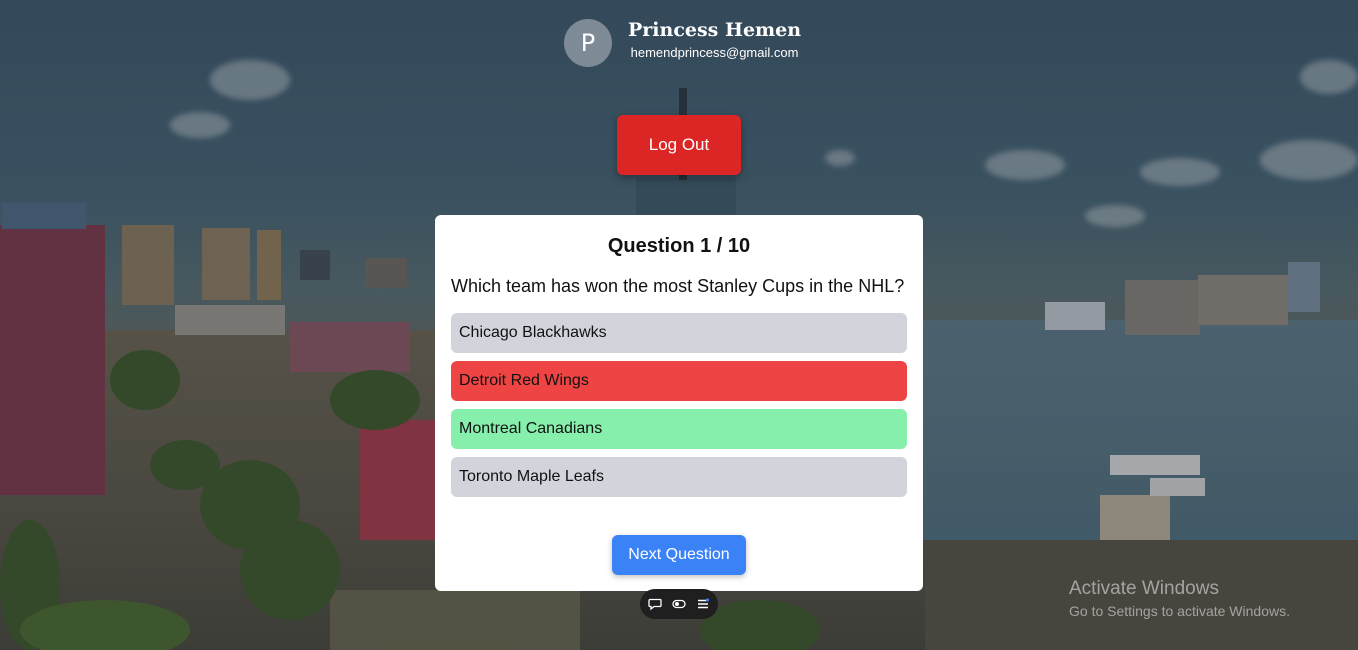  I want to click on floating-toolbar, so click(679, 604).